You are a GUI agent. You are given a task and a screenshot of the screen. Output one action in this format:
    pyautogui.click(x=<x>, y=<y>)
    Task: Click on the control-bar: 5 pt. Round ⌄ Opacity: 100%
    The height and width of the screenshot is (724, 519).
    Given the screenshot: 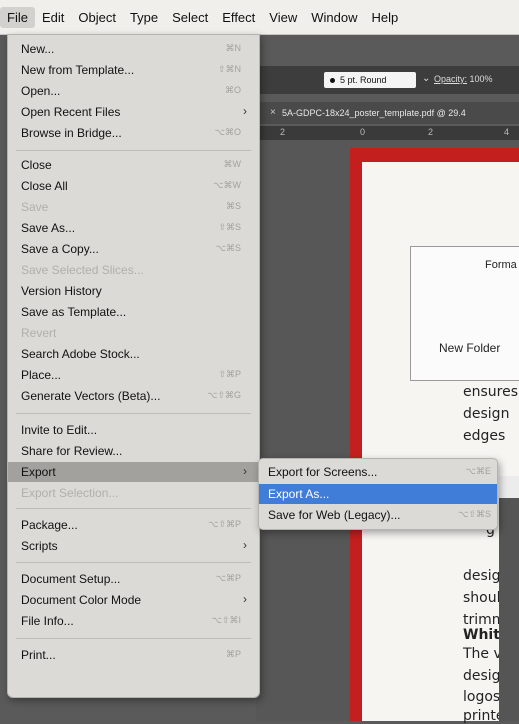 What is the action you would take?
    pyautogui.click(x=387, y=80)
    